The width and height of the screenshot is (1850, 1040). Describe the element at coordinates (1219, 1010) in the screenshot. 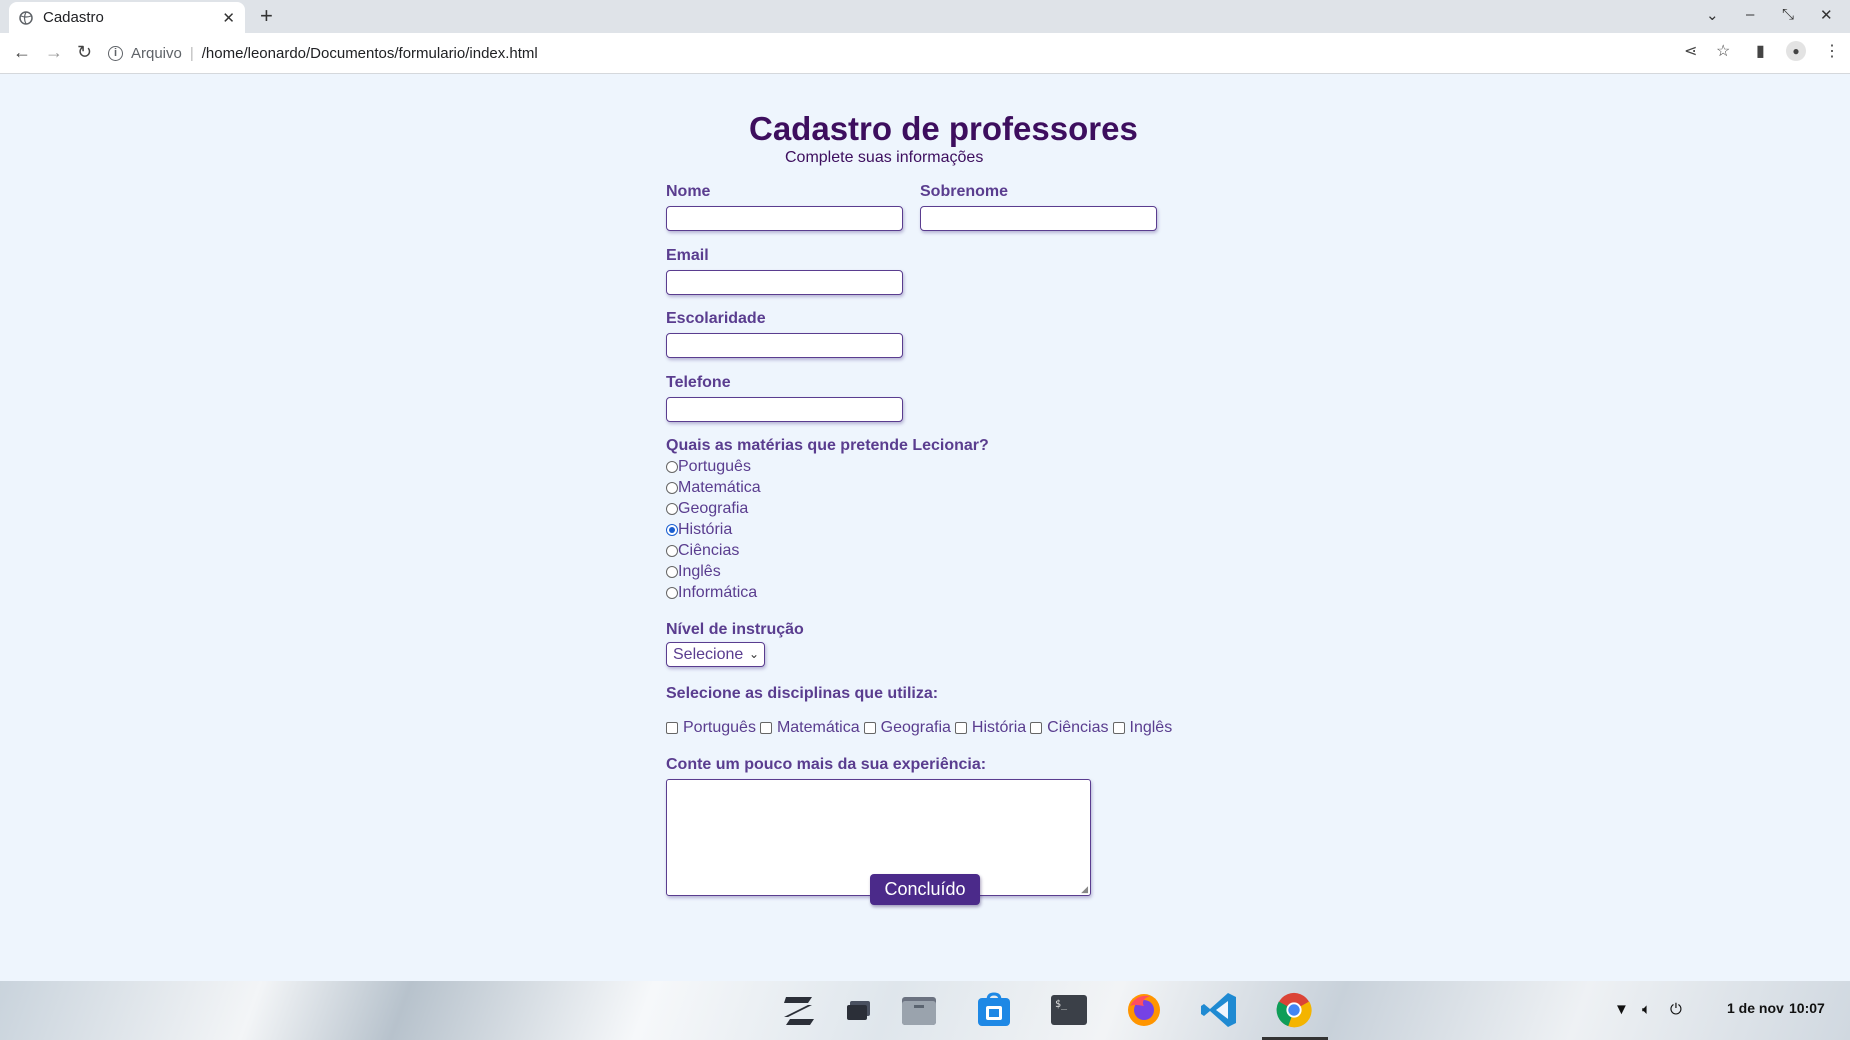

I see `vscode-icon` at that location.